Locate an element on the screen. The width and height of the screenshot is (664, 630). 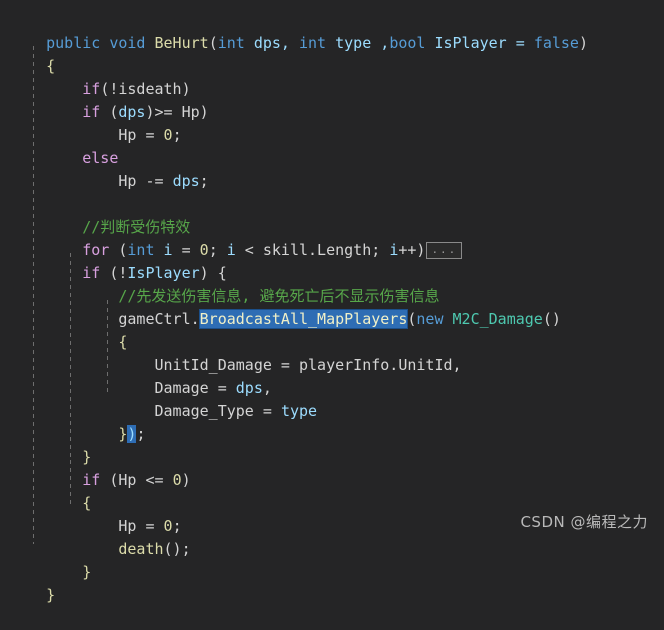
code-line-2: { is located at coordinates (332, 53).